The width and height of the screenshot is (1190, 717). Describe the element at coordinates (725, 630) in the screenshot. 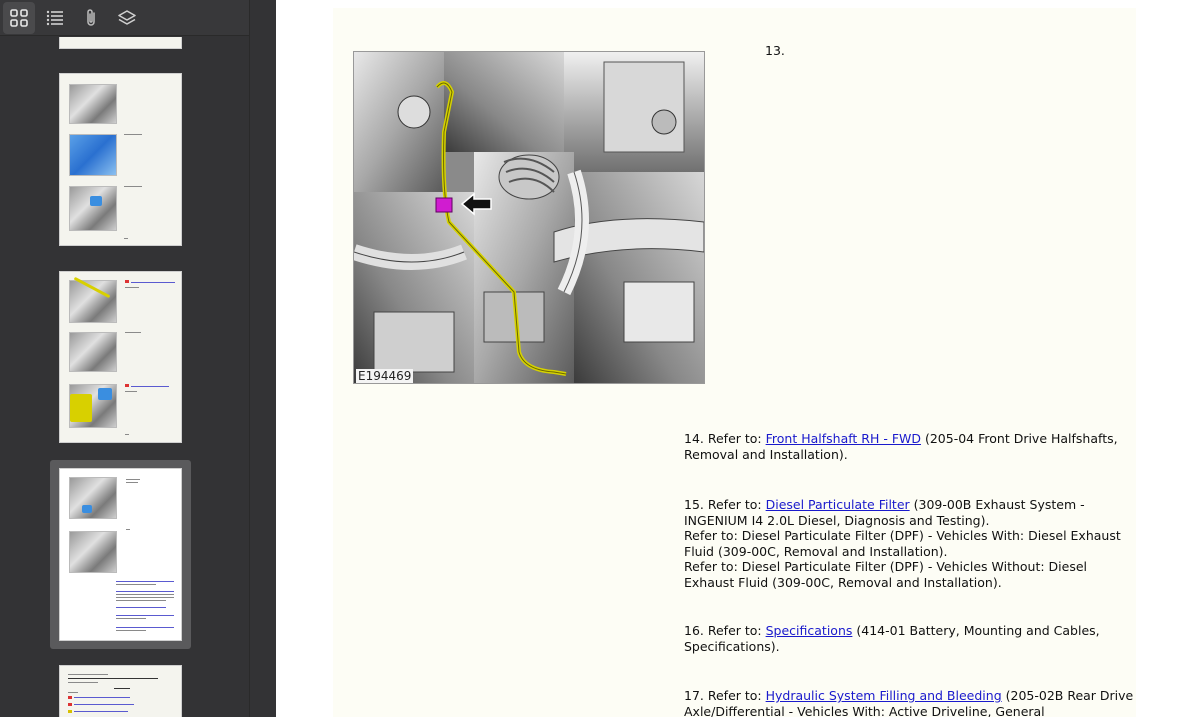

I see `step-16-prefix: 16. Refer to:` at that location.